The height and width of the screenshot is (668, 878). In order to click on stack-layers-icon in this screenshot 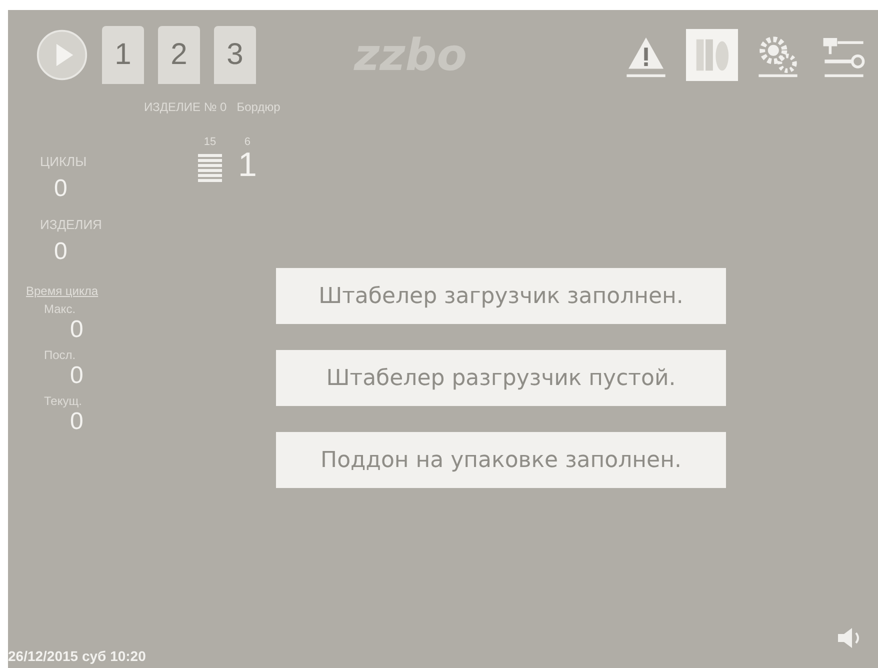, I will do `click(210, 169)`.